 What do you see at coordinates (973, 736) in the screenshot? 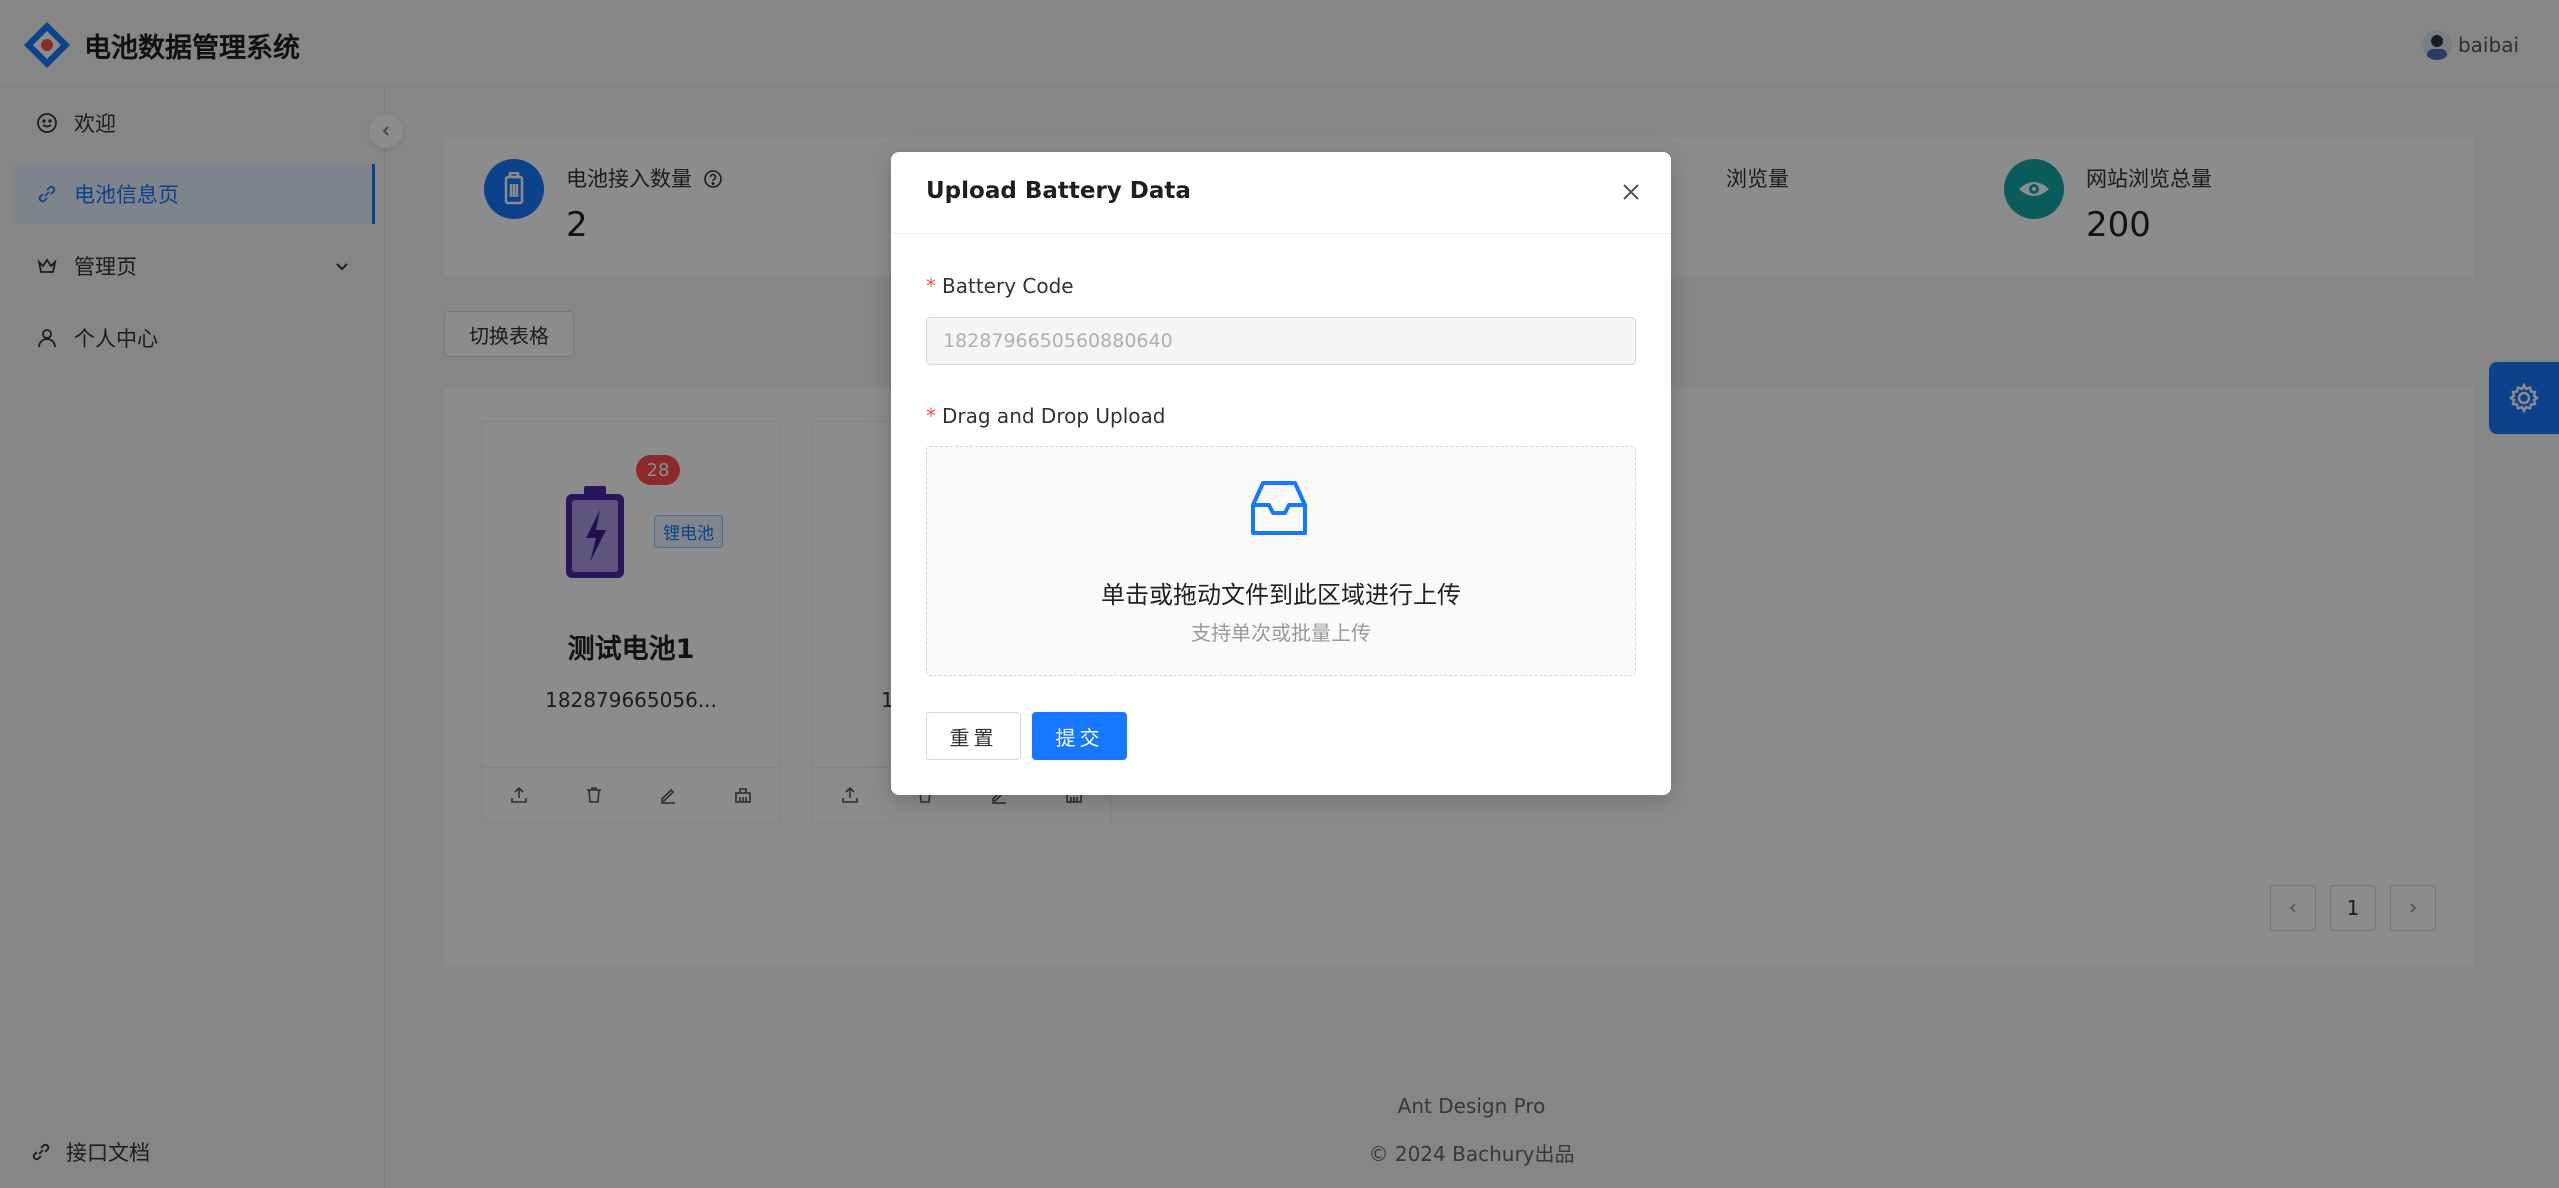
I see `reset-button: 重置` at bounding box center [973, 736].